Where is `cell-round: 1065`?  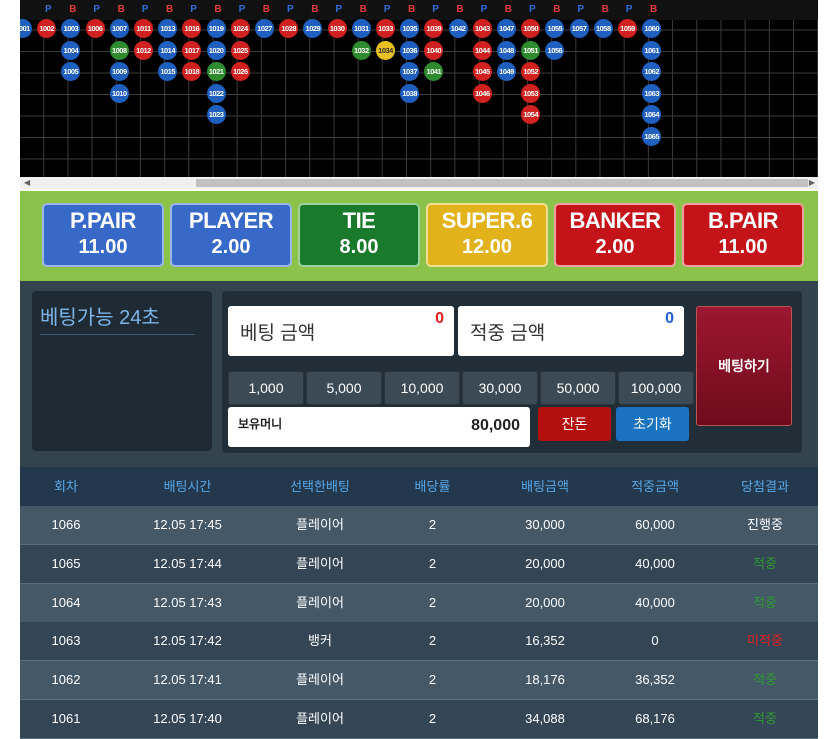 cell-round: 1065 is located at coordinates (66, 563).